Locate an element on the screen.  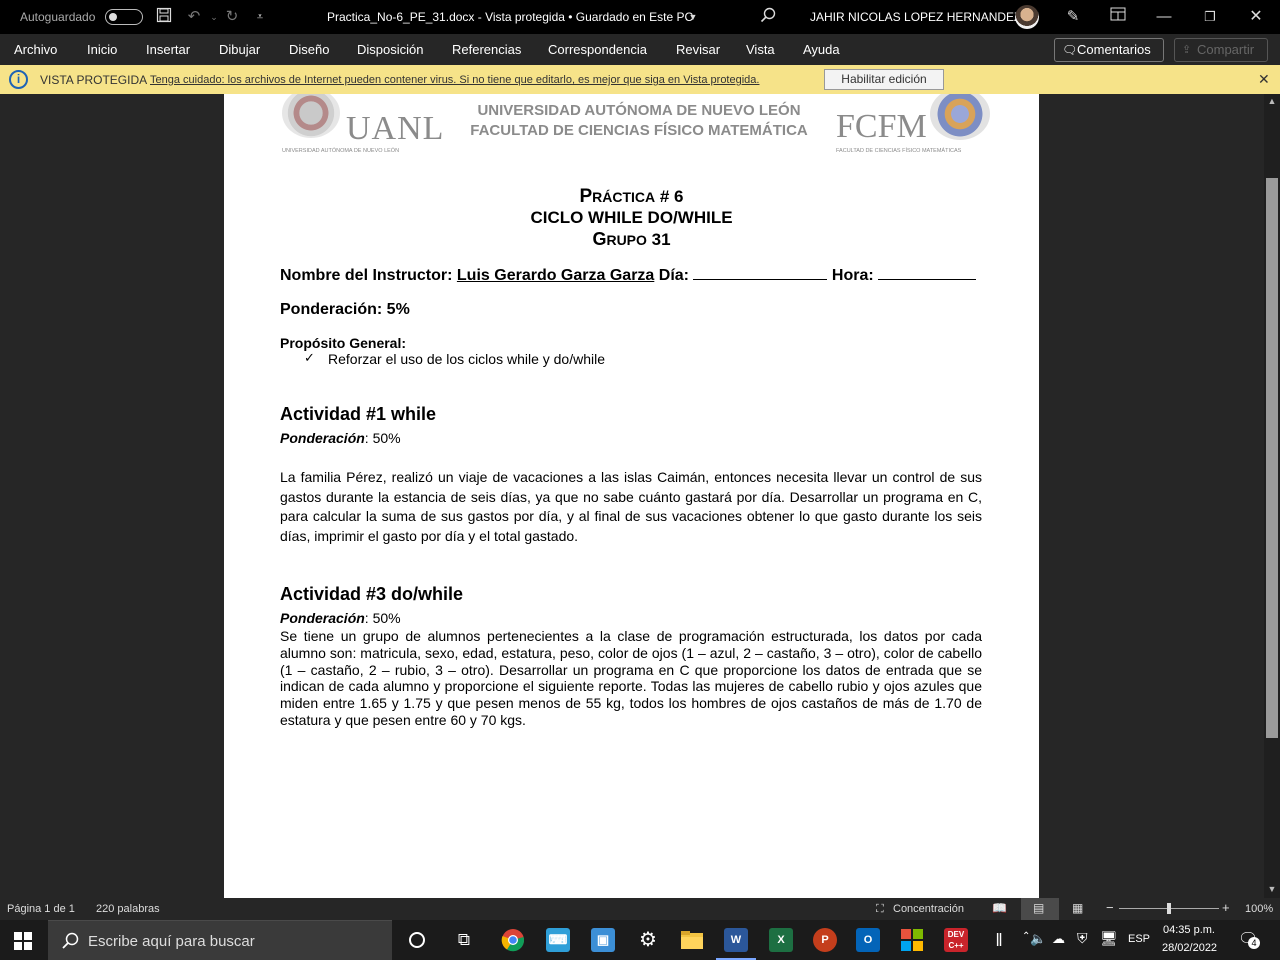
security-shield-icon: ⛨ is located at coordinates (1082, 938).